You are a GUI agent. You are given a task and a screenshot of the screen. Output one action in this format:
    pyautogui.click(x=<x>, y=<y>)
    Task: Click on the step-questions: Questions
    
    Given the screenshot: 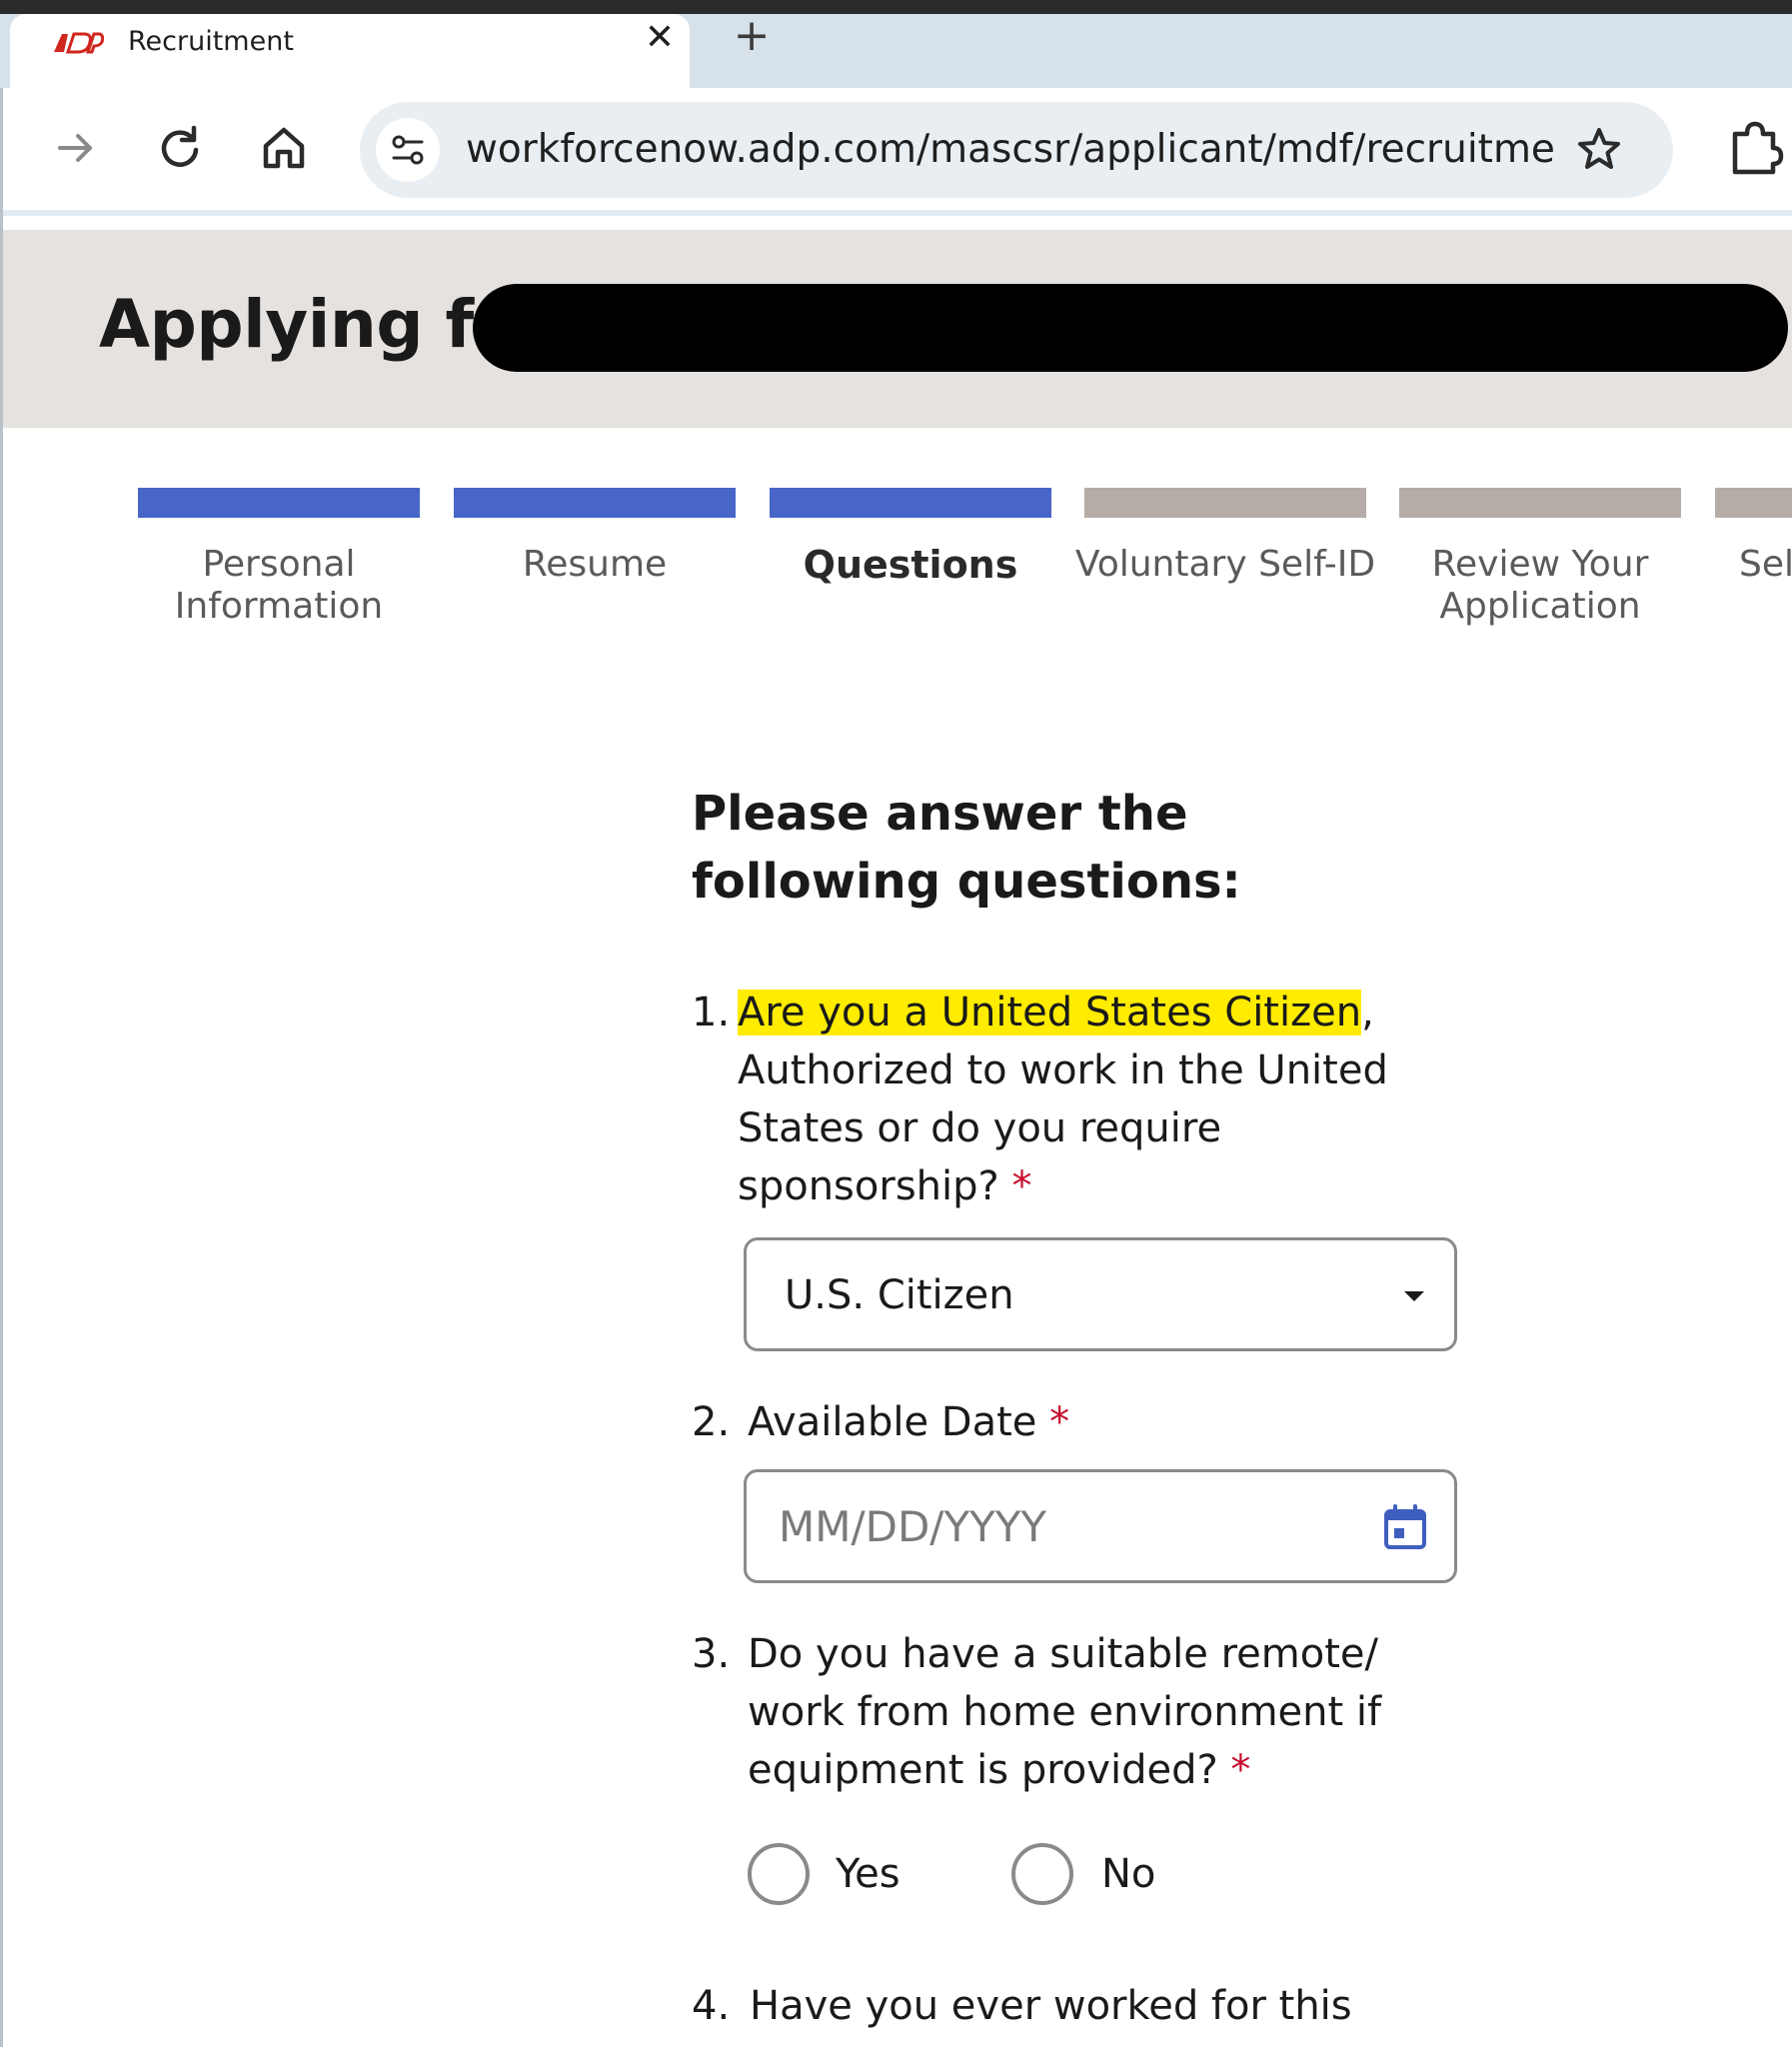 What is the action you would take?
    pyautogui.click(x=911, y=563)
    